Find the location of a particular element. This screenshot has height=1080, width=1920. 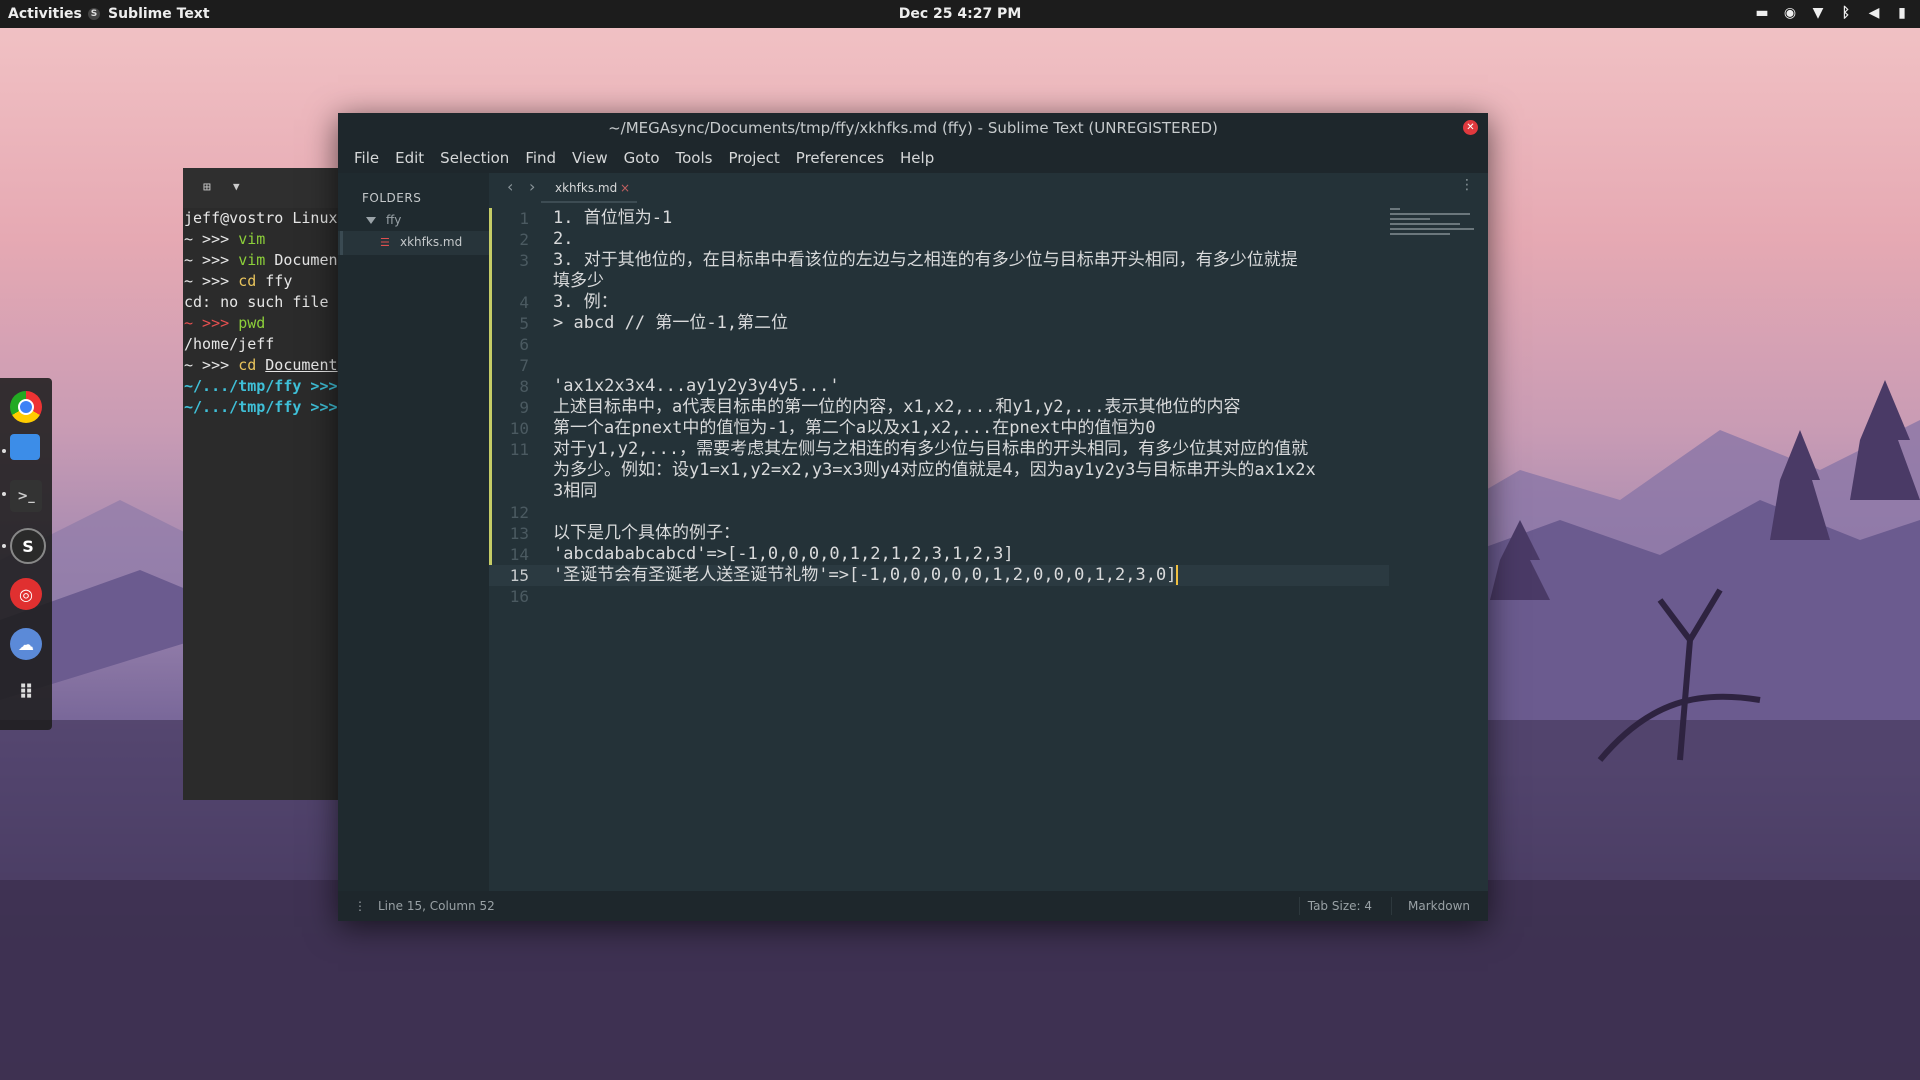

code-line: 4 3. 例： is located at coordinates (568, 302).